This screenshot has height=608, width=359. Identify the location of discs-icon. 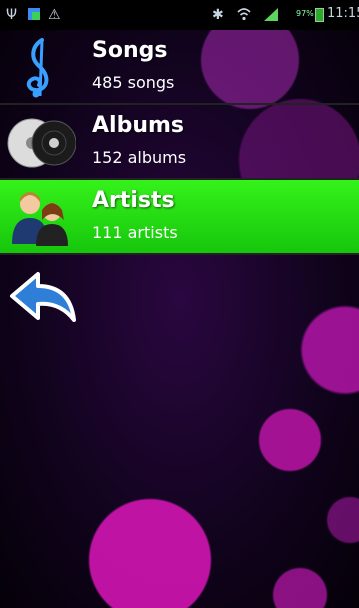
(41, 142).